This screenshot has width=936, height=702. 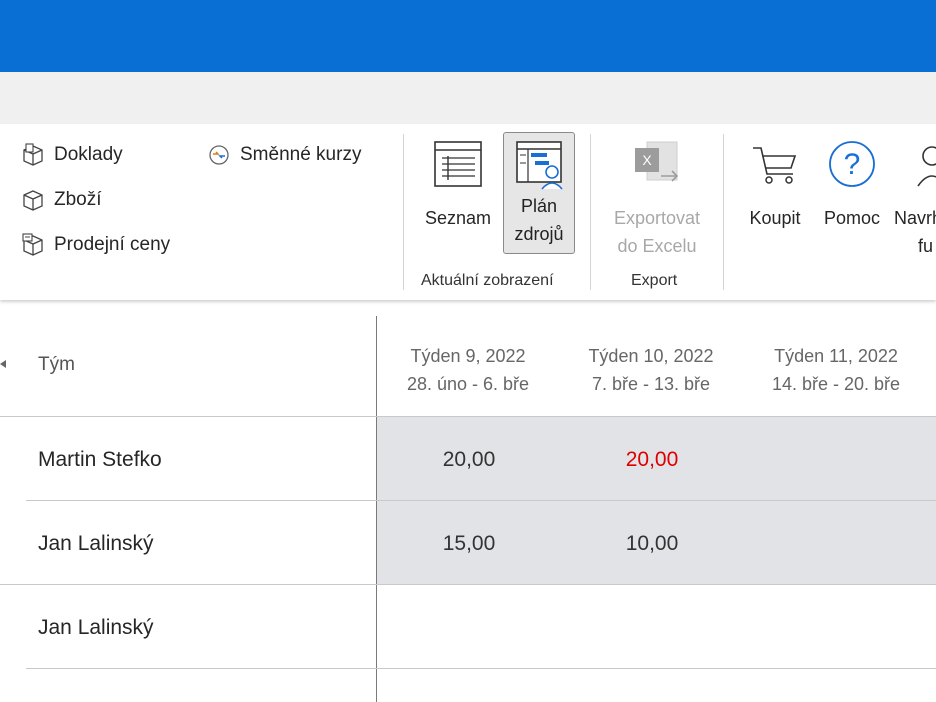 What do you see at coordinates (468, 584) in the screenshot?
I see `group-divider` at bounding box center [468, 584].